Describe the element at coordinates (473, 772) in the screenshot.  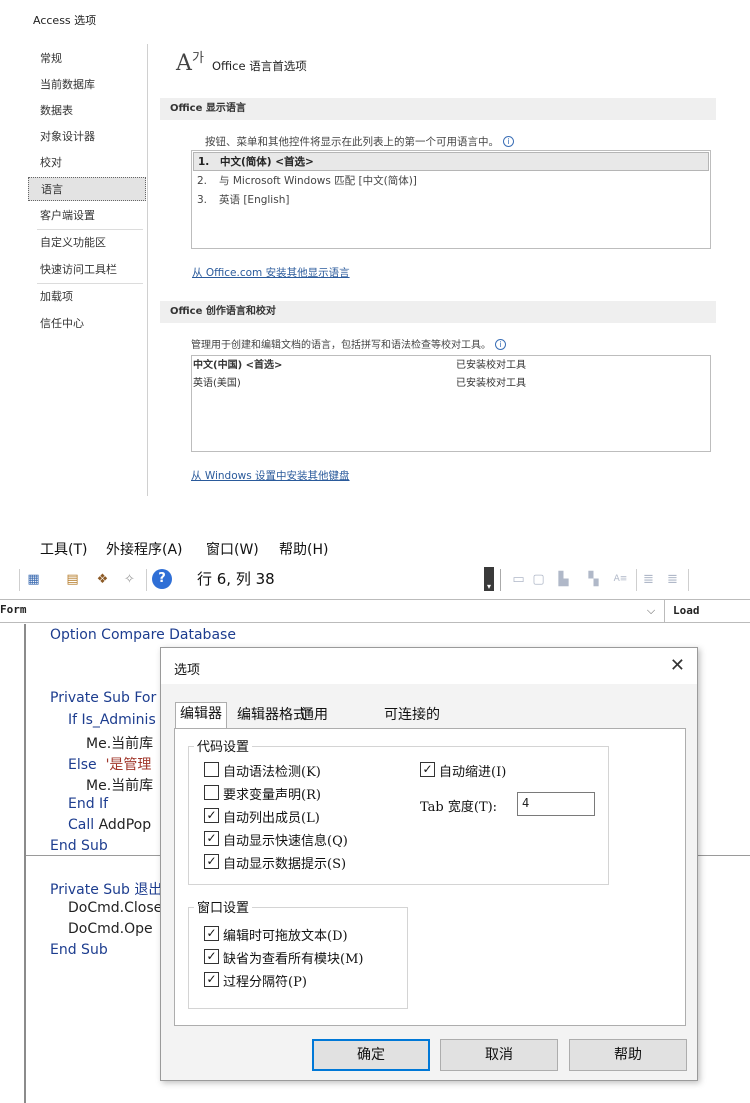
I see `checkbox-label: 自动缩进(I)` at that location.